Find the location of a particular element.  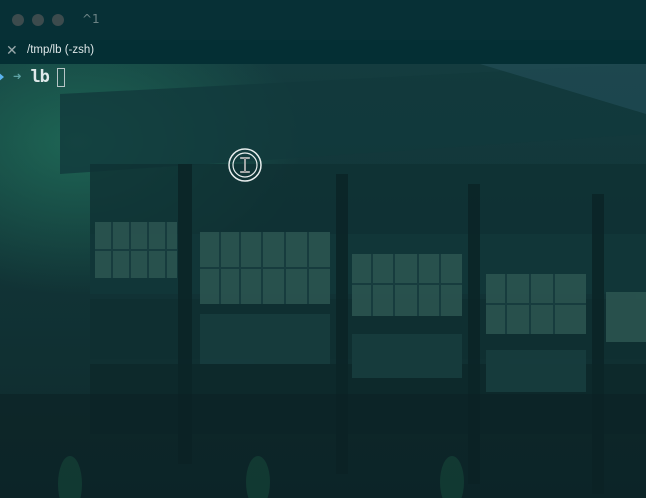

ibeam-cursor-icon is located at coordinates (245, 165).